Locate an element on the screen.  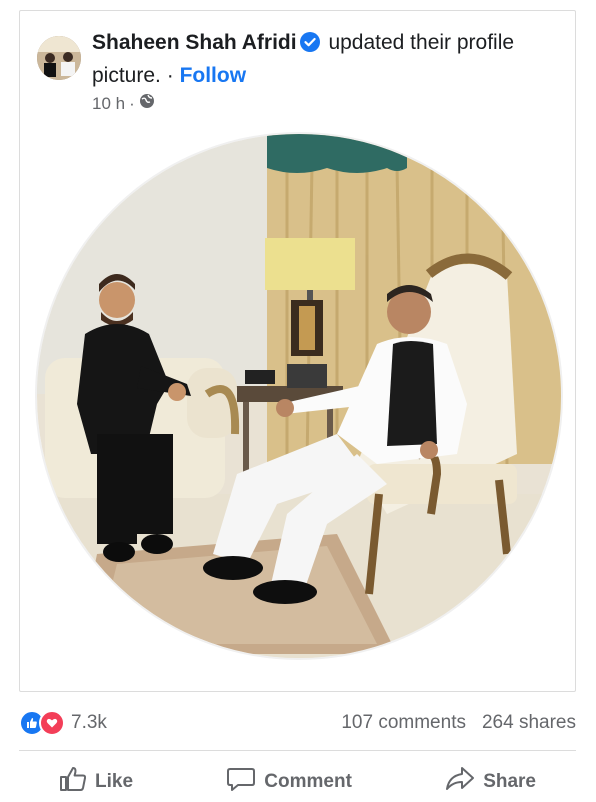
like-button: Like is located at coordinates (96, 782).